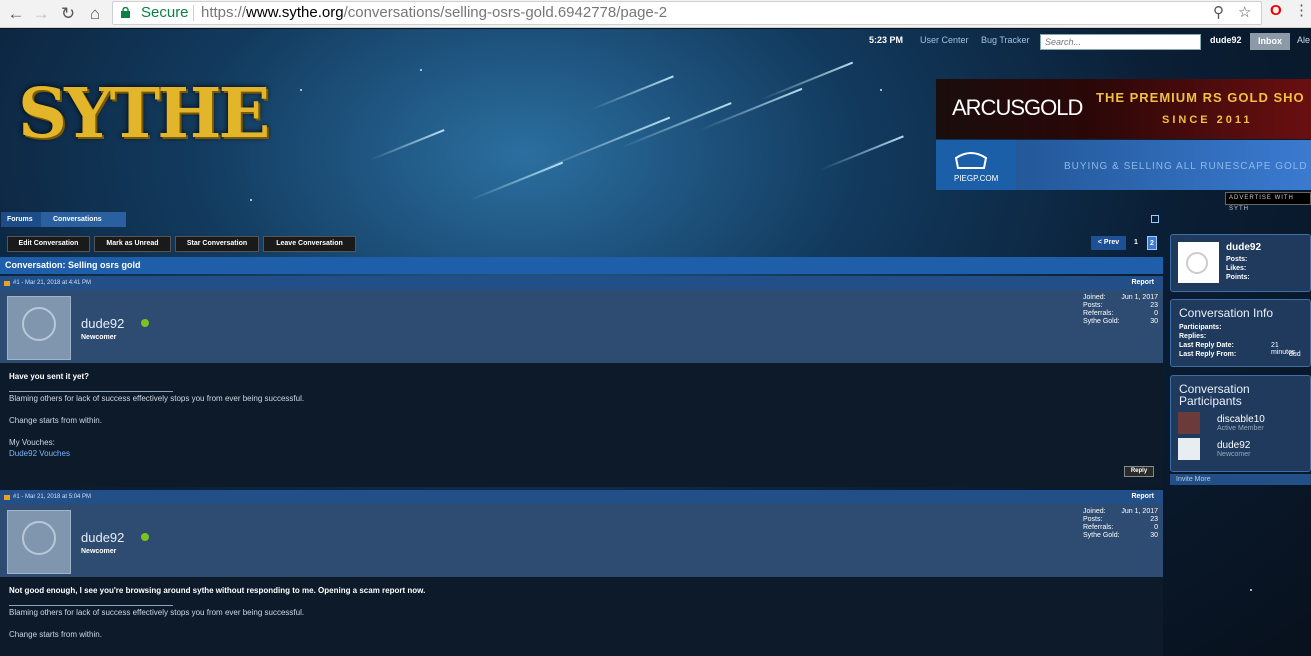 This screenshot has height=656, width=1311. I want to click on piegp-logo: PIEGP.COM, so click(976, 165).